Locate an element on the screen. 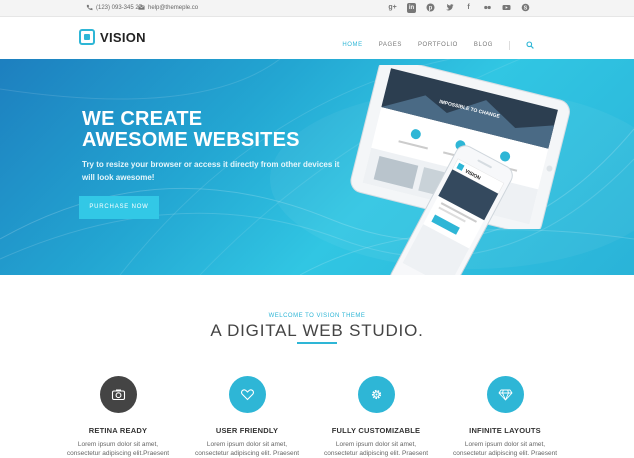 This screenshot has height=458, width=634. nav-divider is located at coordinates (509, 45).